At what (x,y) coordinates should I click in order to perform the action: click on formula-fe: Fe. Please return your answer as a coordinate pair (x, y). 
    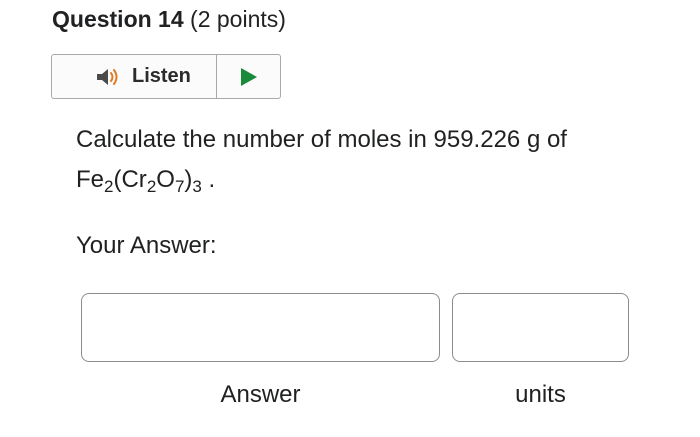
    Looking at the image, I should click on (90, 179).